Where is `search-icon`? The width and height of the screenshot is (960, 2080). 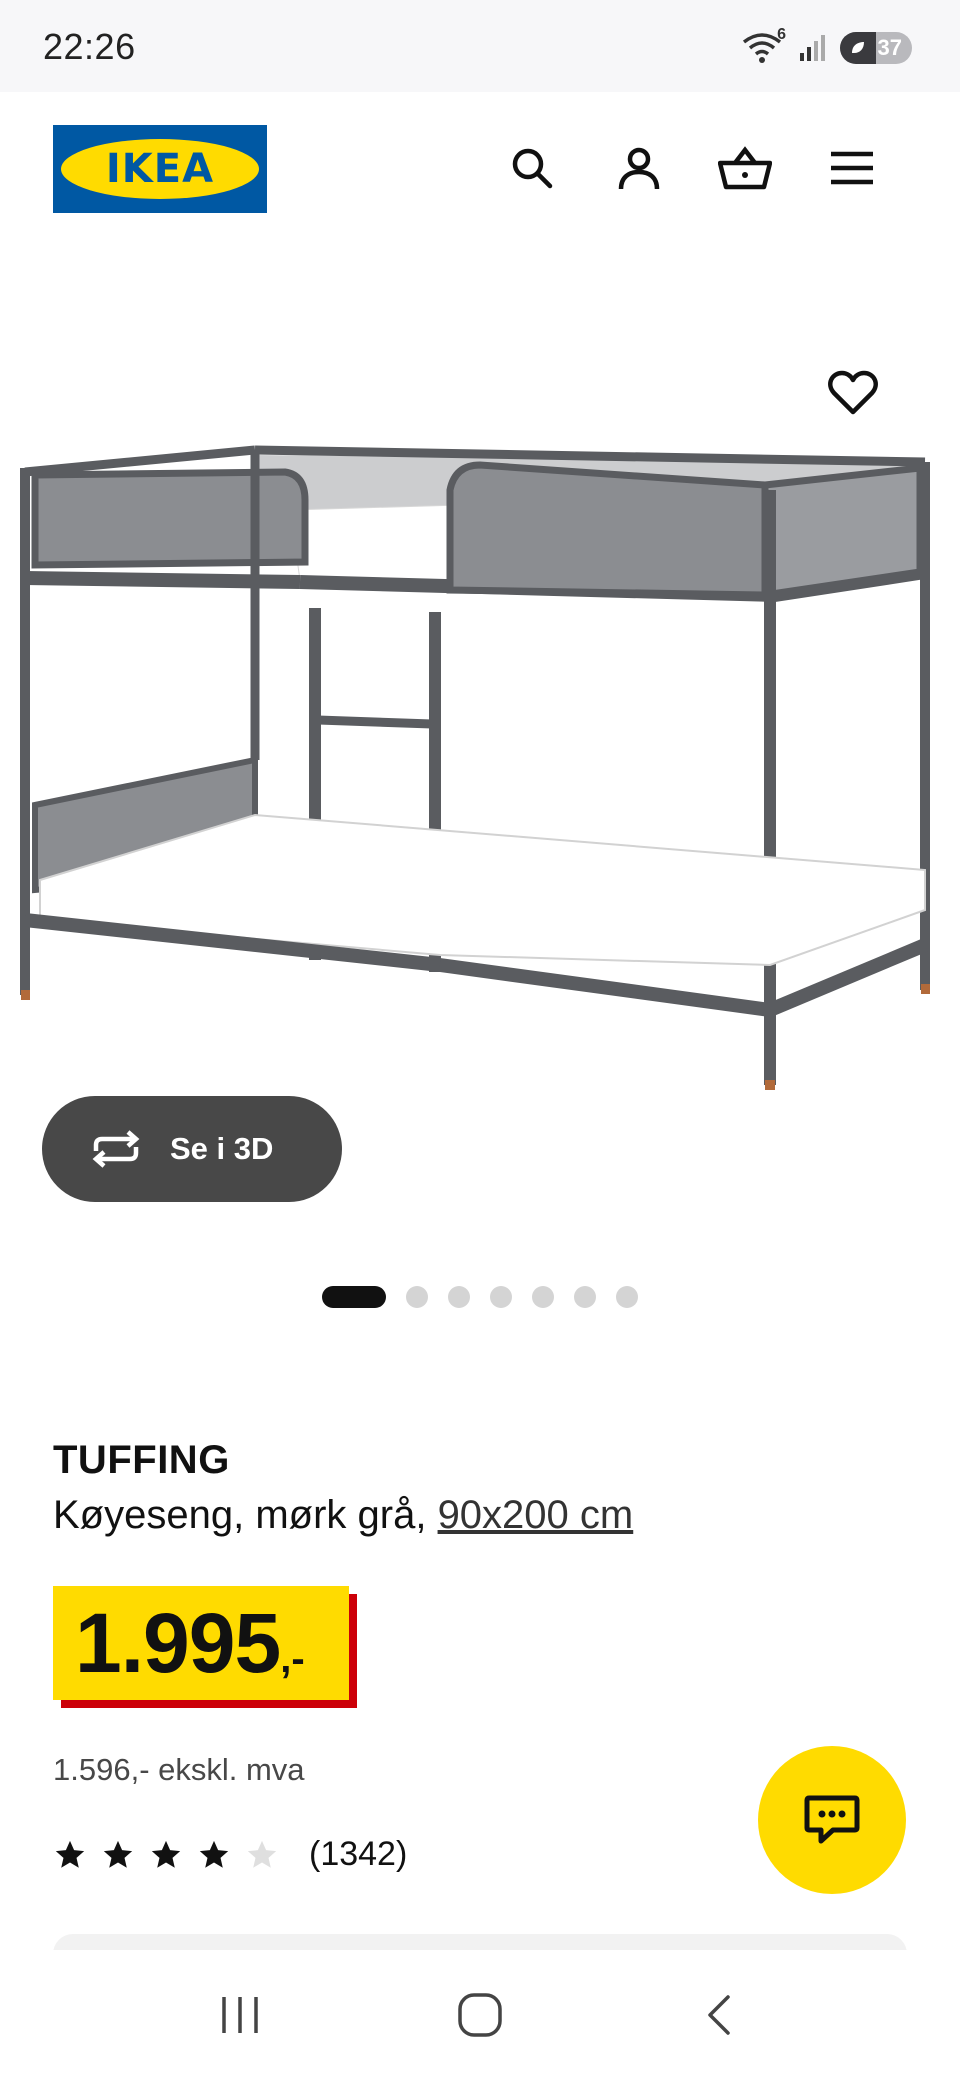
search-icon is located at coordinates (532, 168).